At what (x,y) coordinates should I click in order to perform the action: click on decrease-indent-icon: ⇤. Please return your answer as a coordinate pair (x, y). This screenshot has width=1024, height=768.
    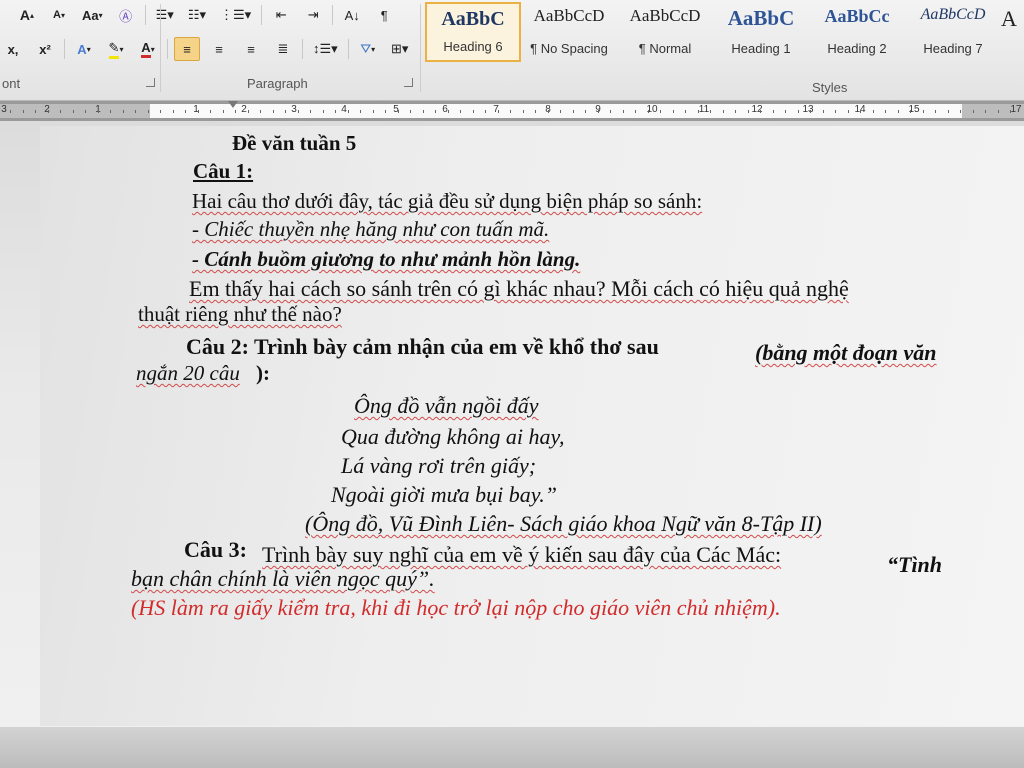
    Looking at the image, I should click on (281, 14).